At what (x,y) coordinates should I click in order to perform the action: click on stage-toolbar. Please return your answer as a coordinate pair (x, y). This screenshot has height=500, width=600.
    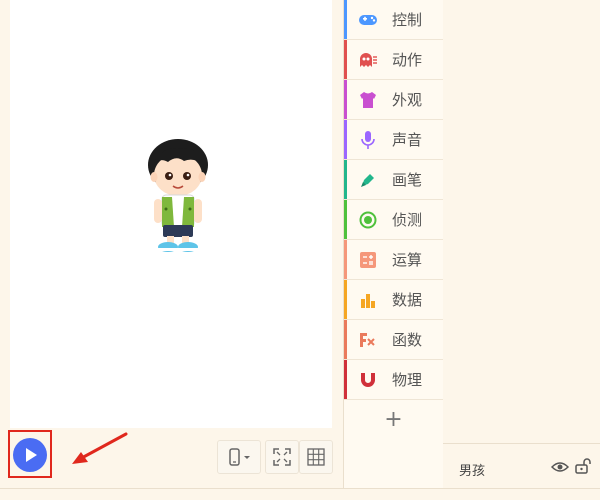
    Looking at the image, I should click on (275, 457).